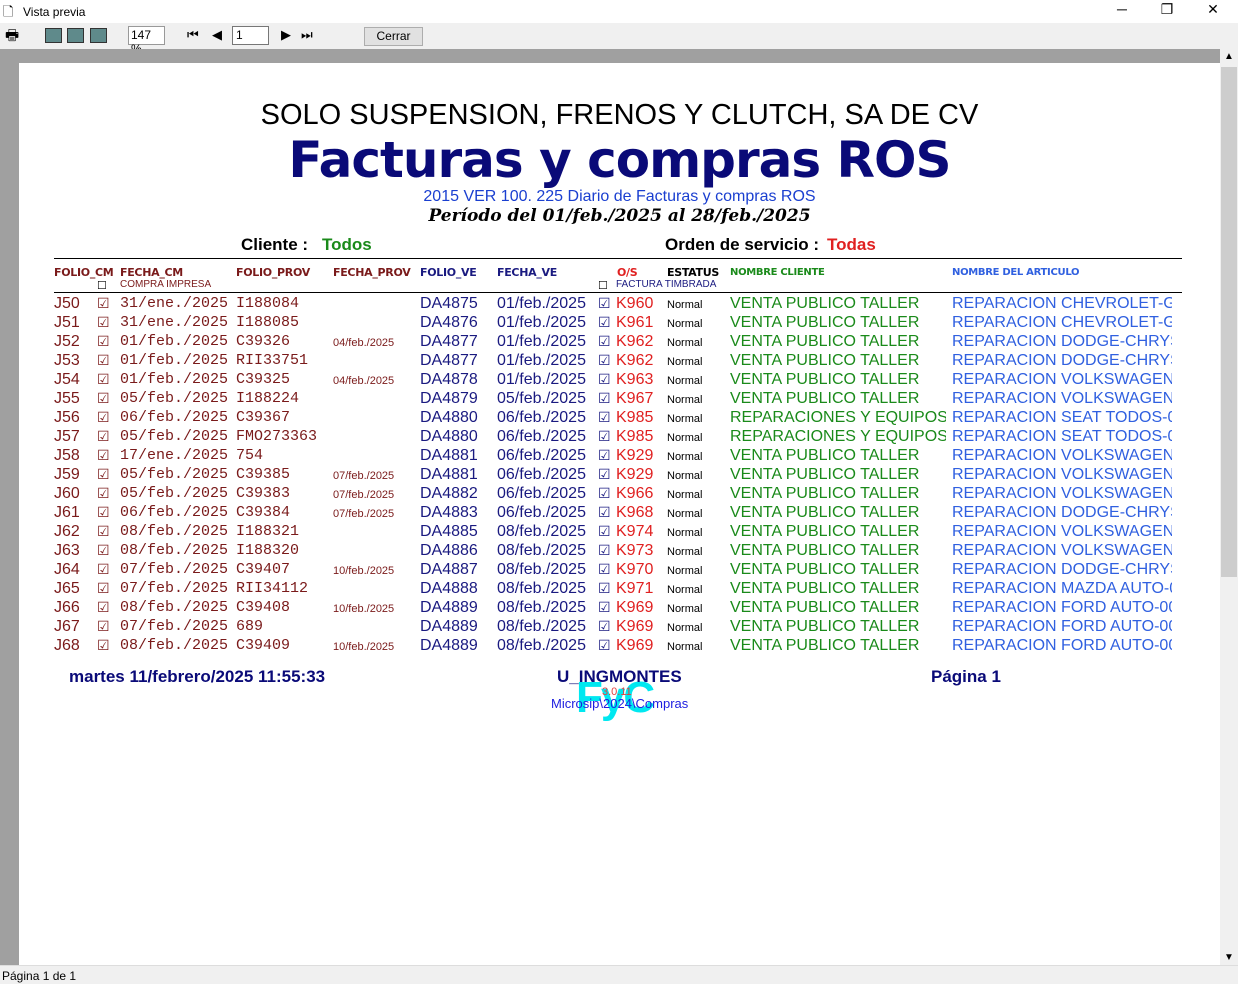  What do you see at coordinates (541, 550) in the screenshot?
I see `cell-fecha-ve: 08/feb./2025` at bounding box center [541, 550].